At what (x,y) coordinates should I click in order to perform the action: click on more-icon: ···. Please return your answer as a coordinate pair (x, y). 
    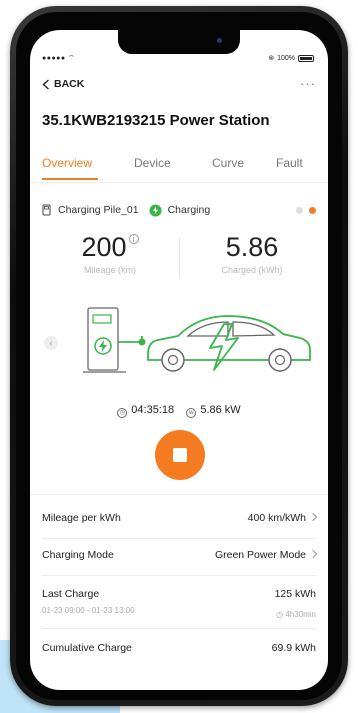
    Looking at the image, I should click on (308, 83).